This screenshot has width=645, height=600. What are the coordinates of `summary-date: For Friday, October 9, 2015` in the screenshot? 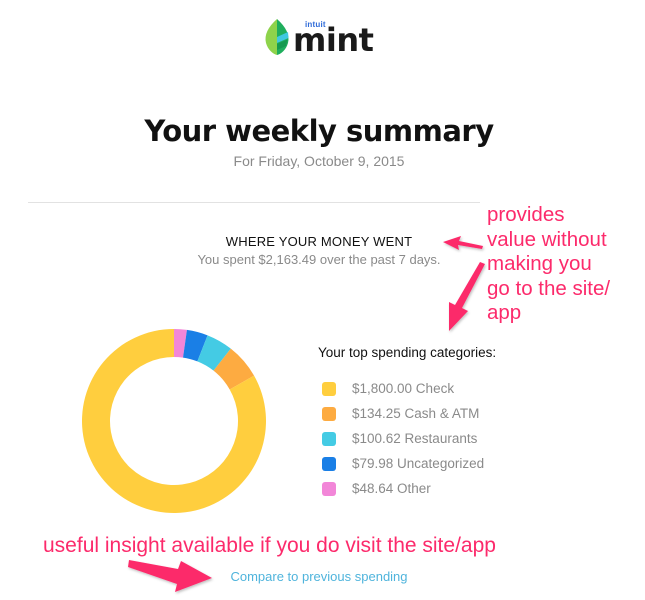 It's located at (319, 161).